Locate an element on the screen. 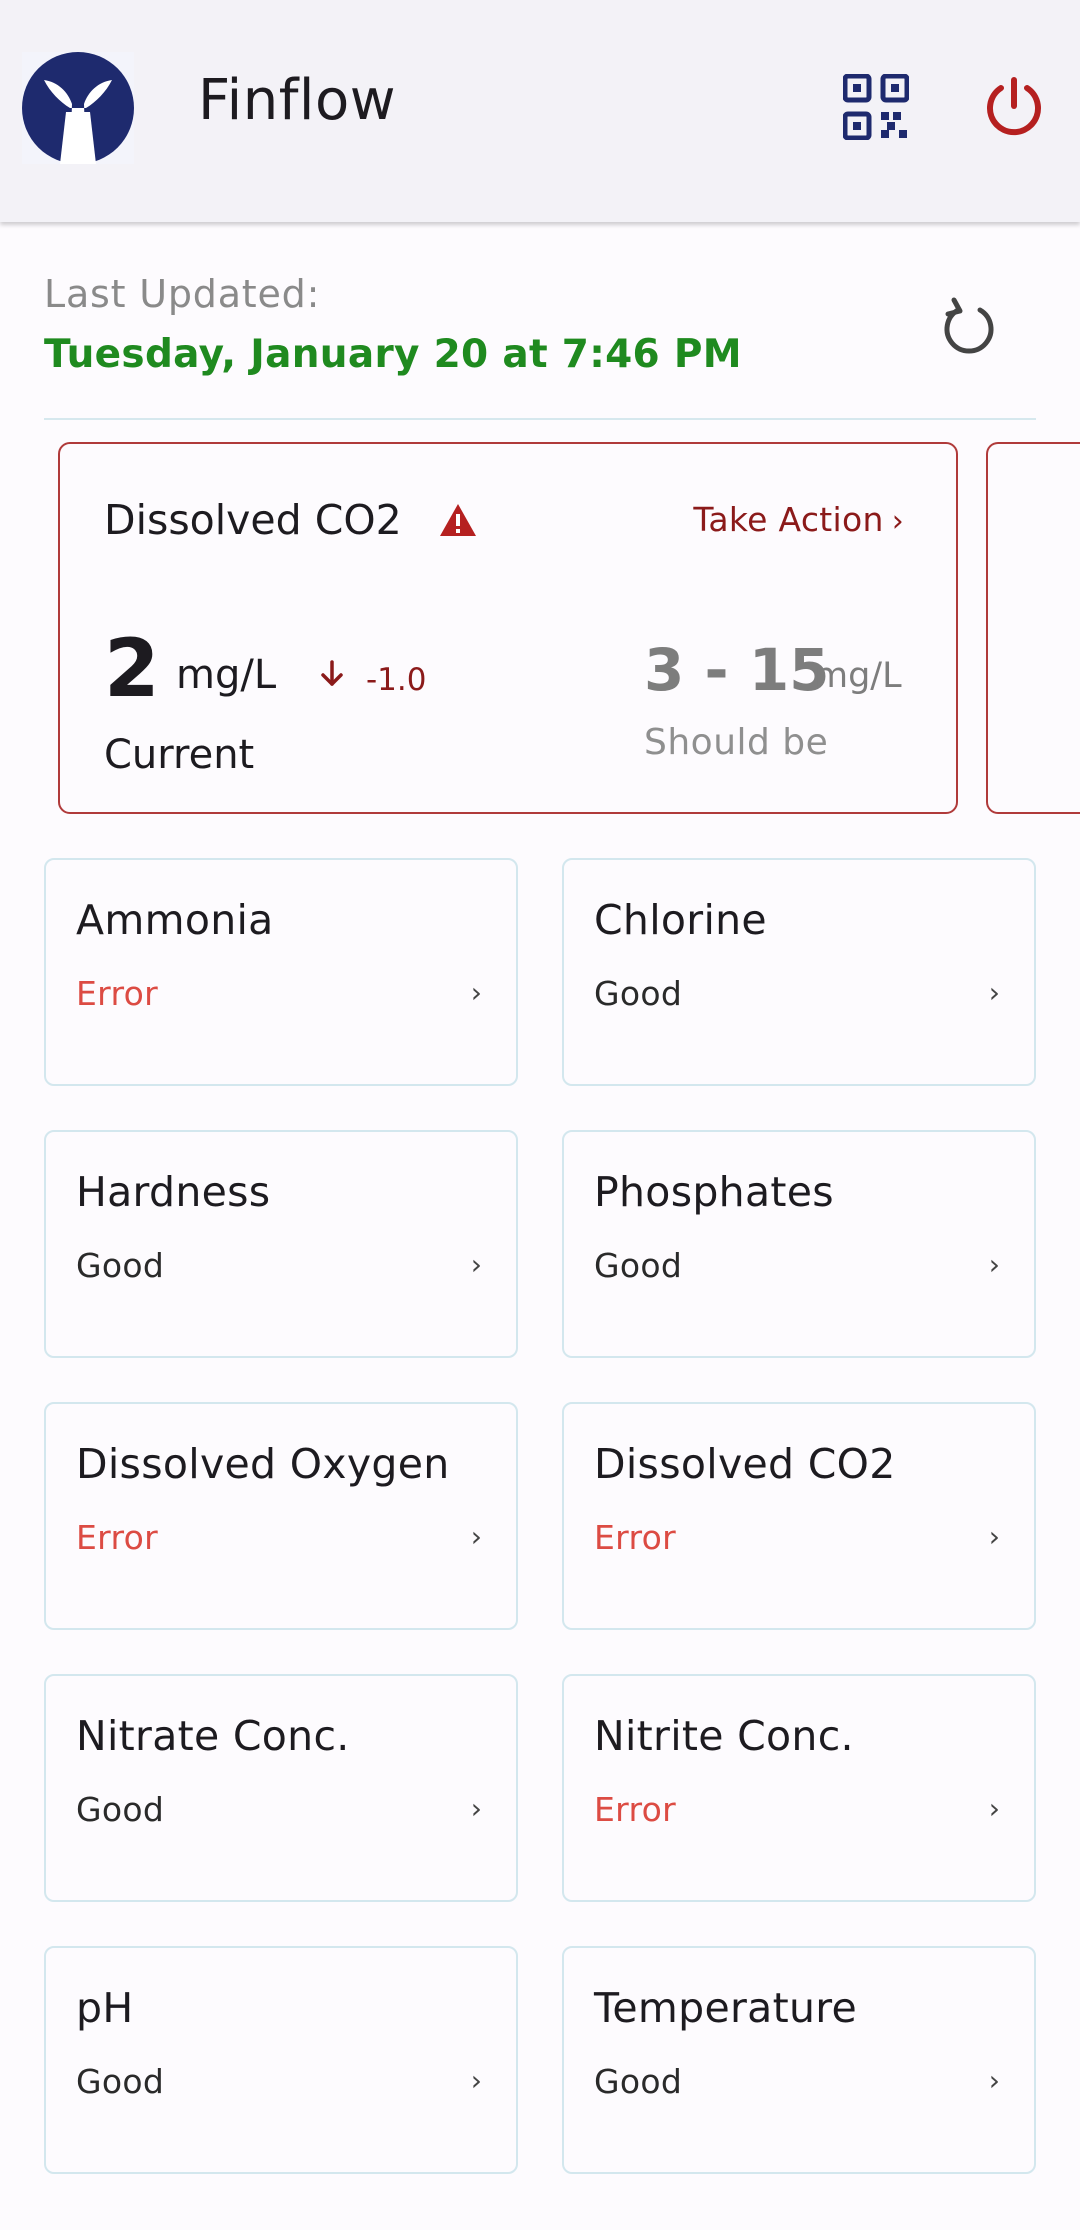 The height and width of the screenshot is (2230, 1080). parameter-tile: Temperature Good › is located at coordinates (799, 2060).